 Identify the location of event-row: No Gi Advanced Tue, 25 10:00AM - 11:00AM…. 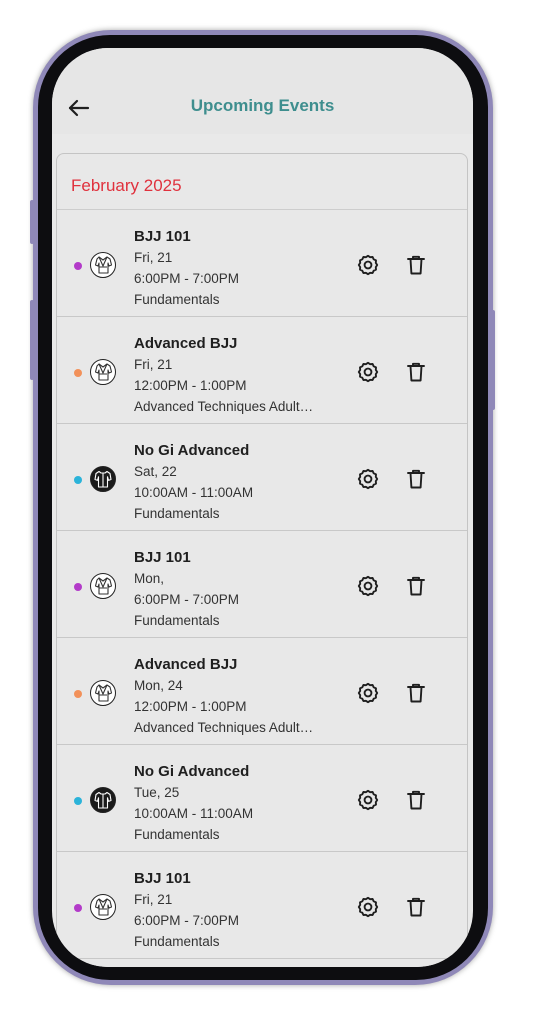
(262, 798).